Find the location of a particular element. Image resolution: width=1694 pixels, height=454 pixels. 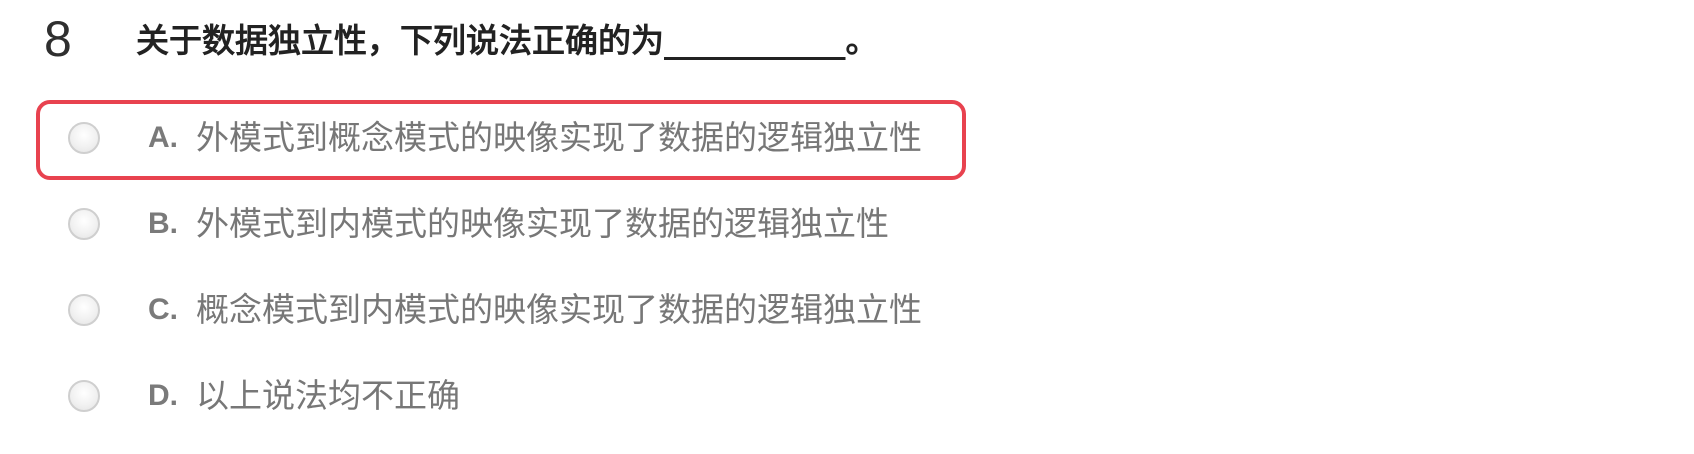

radio-button-a is located at coordinates (84, 138).